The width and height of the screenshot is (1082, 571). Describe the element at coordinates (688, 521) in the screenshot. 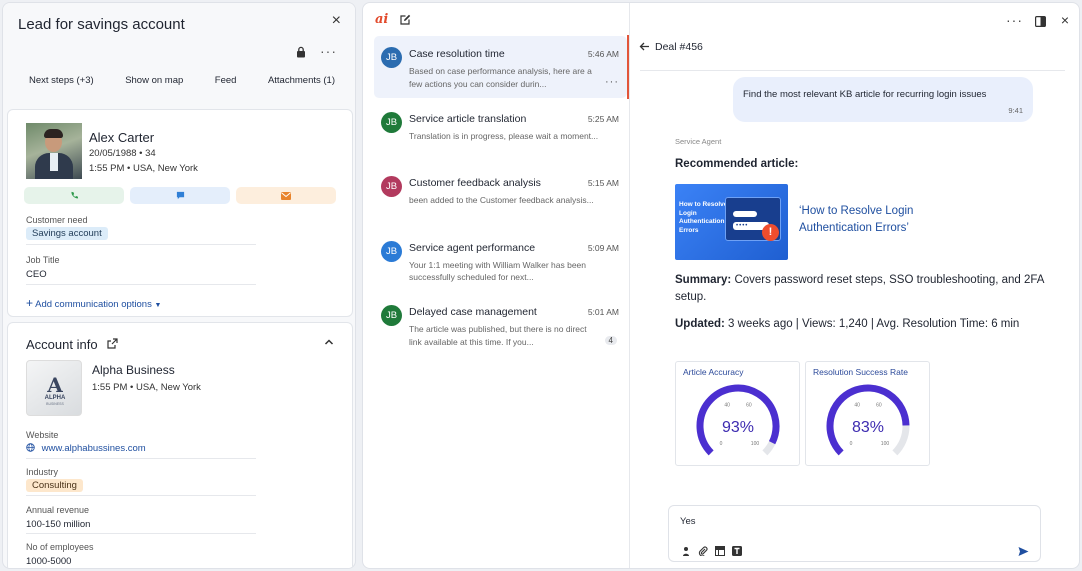

I see `composer-input: Yes` at that location.